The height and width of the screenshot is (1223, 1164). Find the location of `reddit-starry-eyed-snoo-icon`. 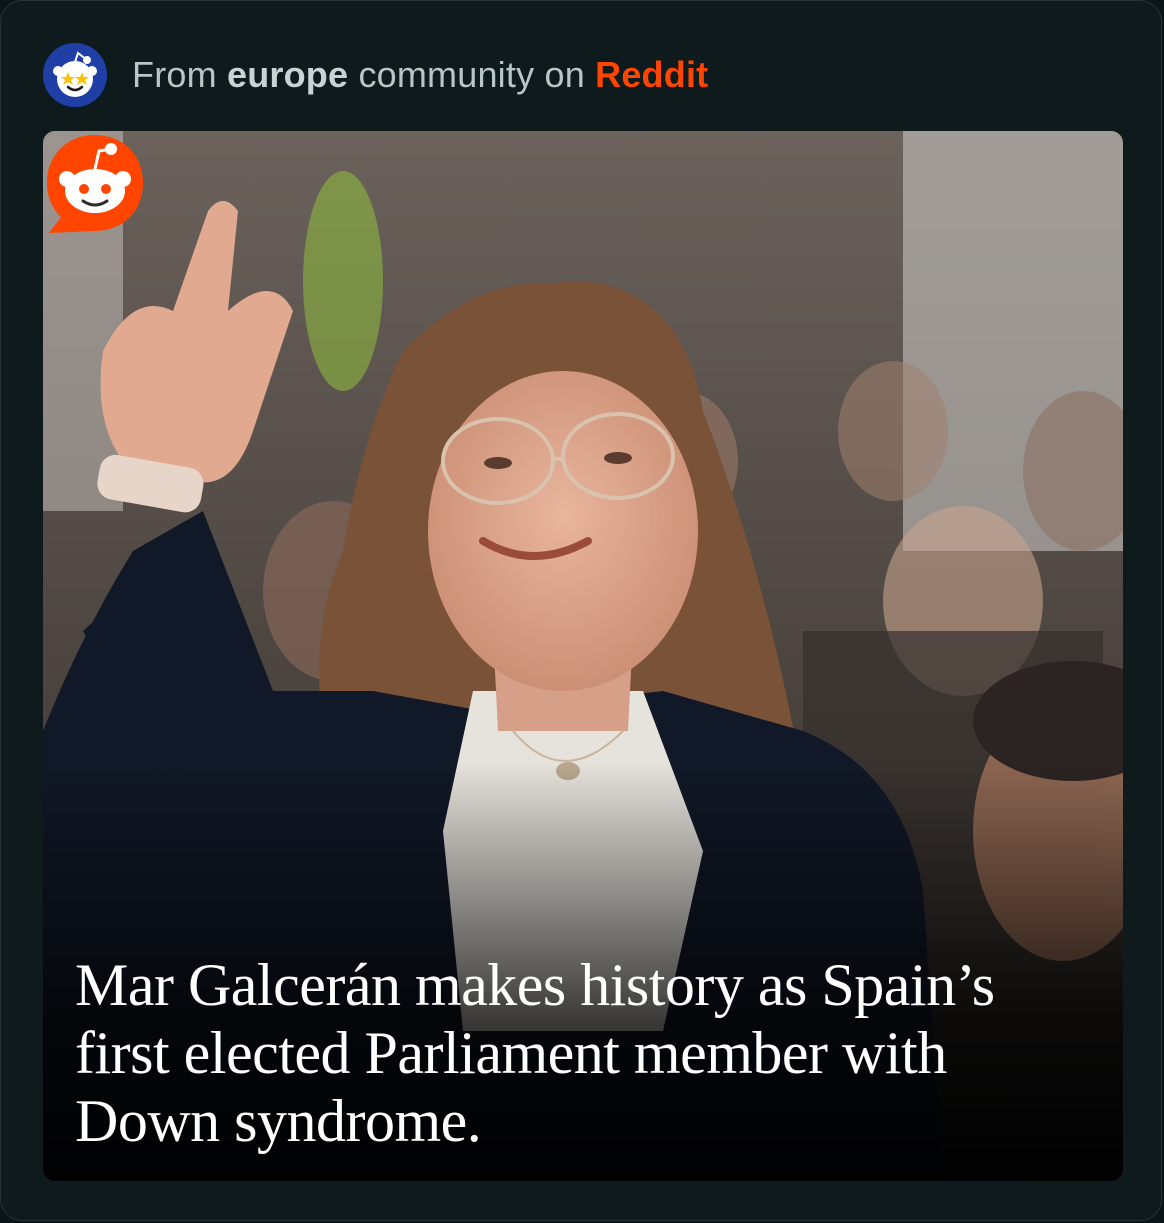

reddit-starry-eyed-snoo-icon is located at coordinates (75, 75).